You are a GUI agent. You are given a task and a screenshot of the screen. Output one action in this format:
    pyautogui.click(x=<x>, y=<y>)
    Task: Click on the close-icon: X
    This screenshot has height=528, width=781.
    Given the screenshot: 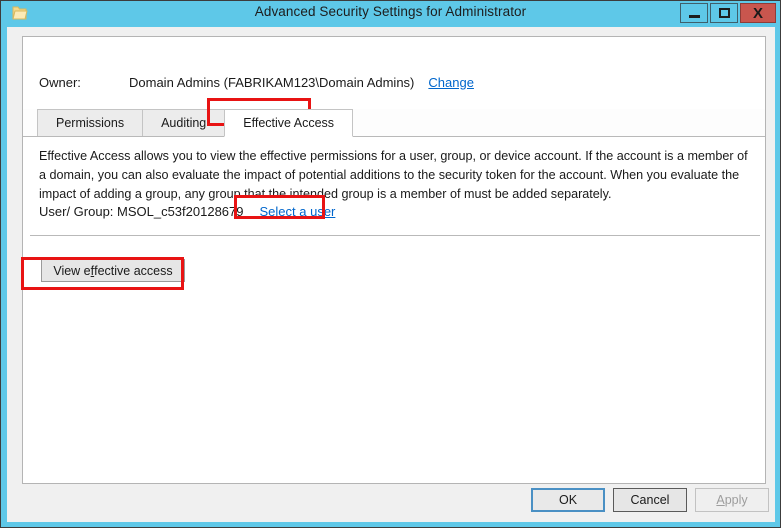 What is the action you would take?
    pyautogui.click(x=757, y=13)
    